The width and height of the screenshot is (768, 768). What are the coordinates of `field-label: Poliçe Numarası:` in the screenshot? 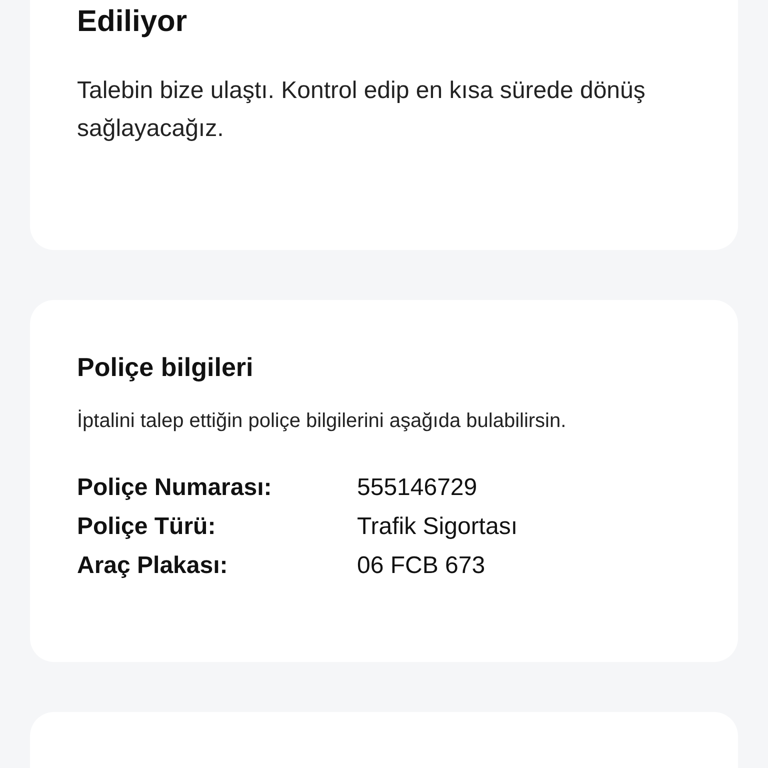 It's located at (175, 488).